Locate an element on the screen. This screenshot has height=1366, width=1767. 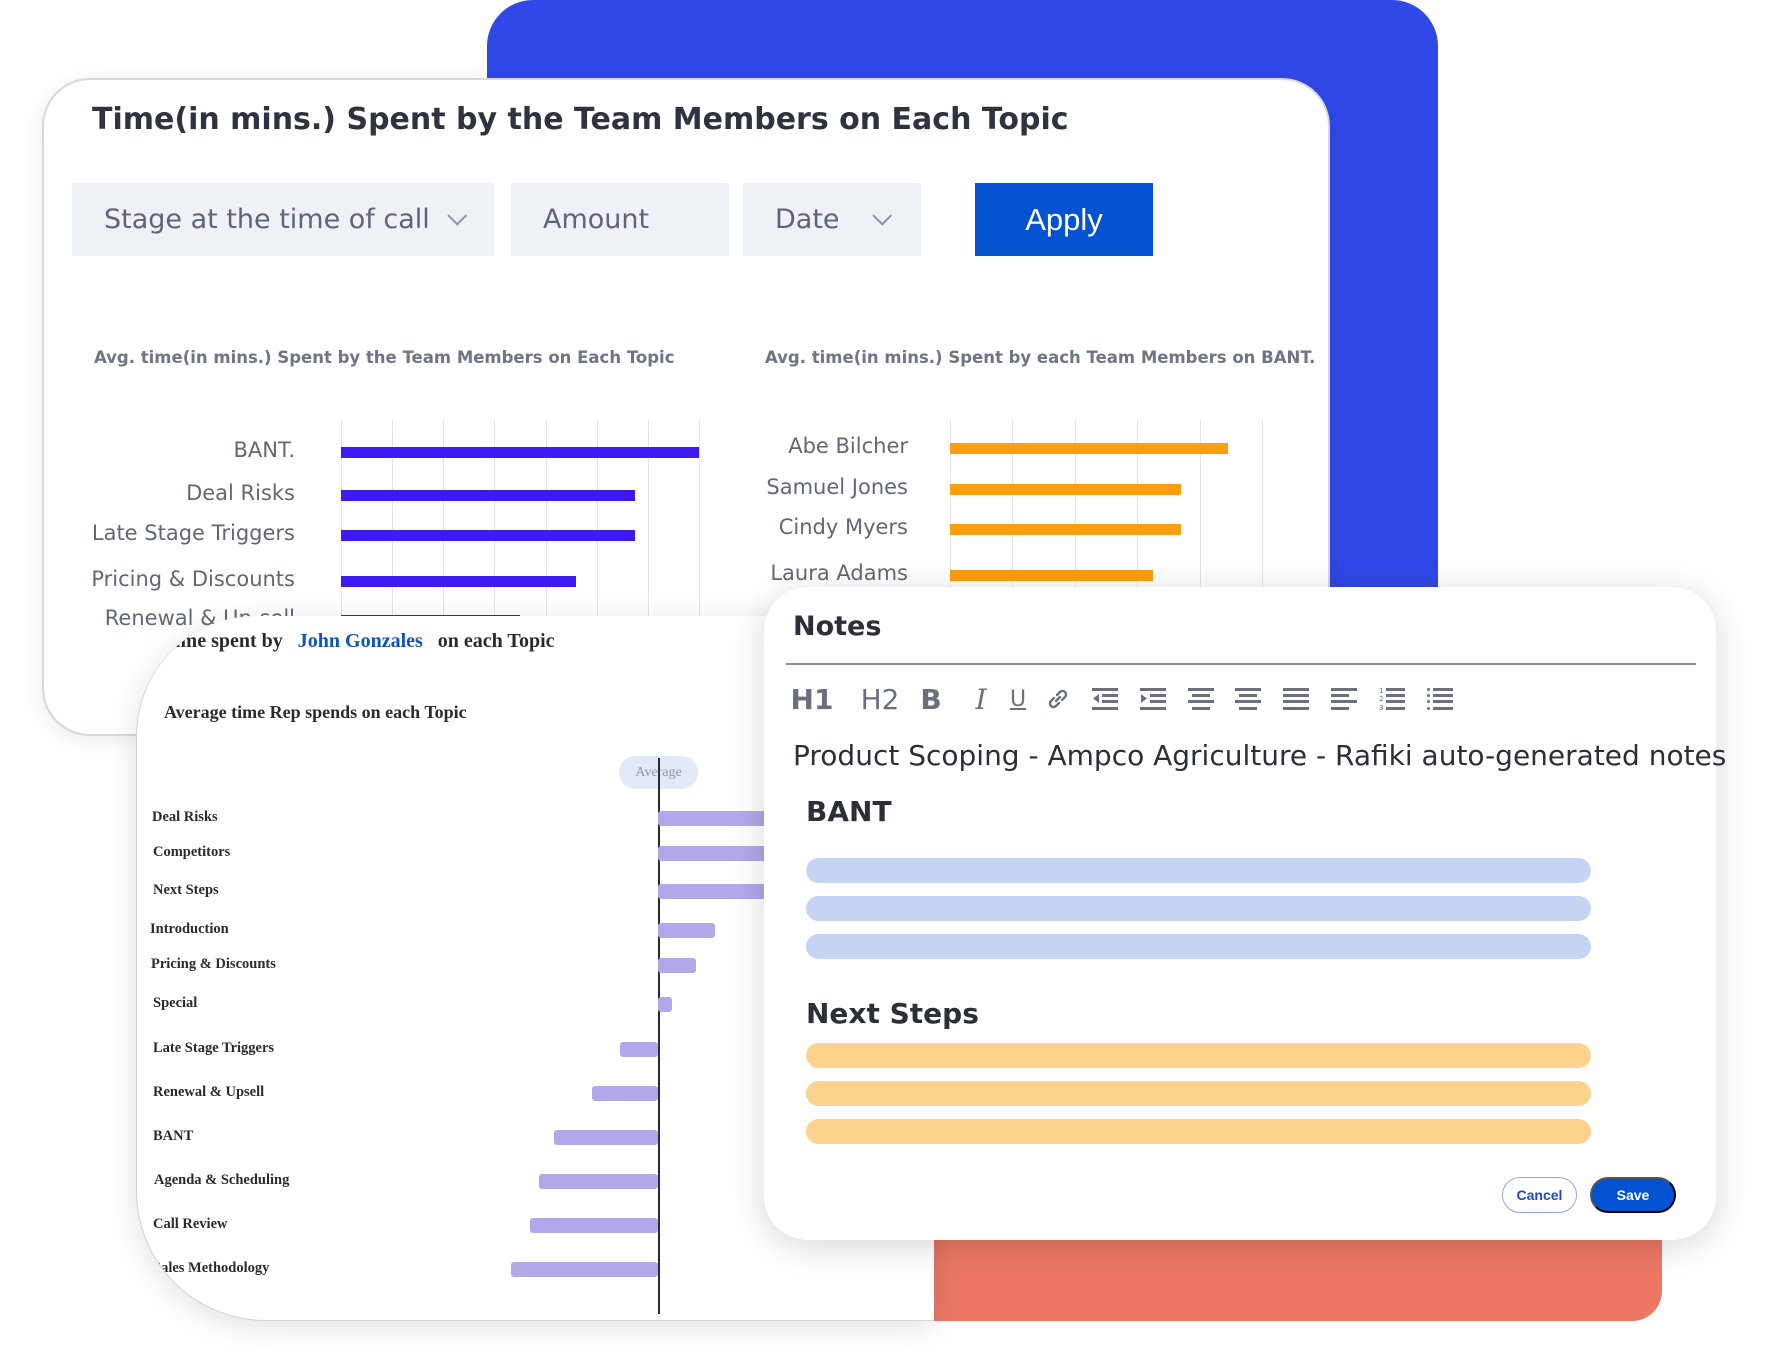
italic-label: I is located at coordinates (981, 699).